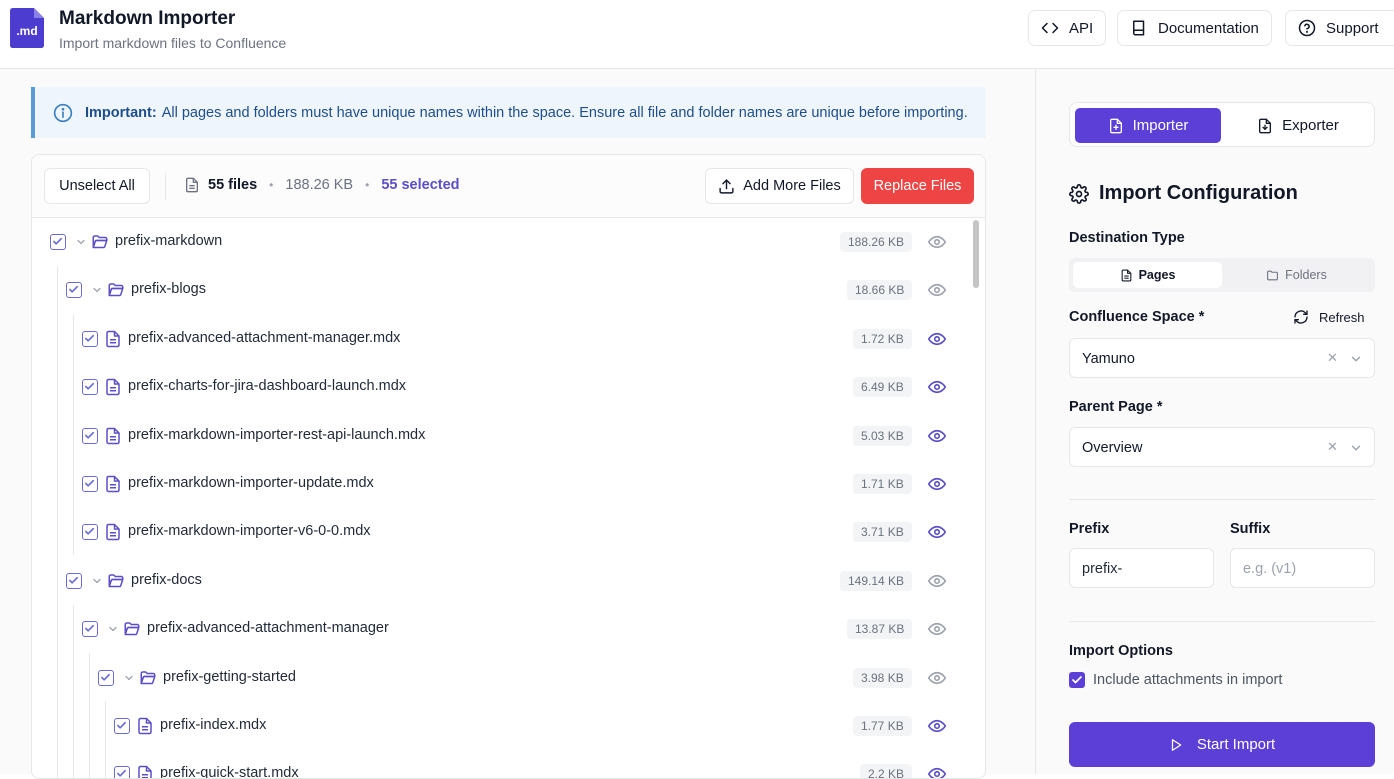 The height and width of the screenshot is (779, 1394). I want to click on markdown-logo-icon: .md, so click(27, 28).